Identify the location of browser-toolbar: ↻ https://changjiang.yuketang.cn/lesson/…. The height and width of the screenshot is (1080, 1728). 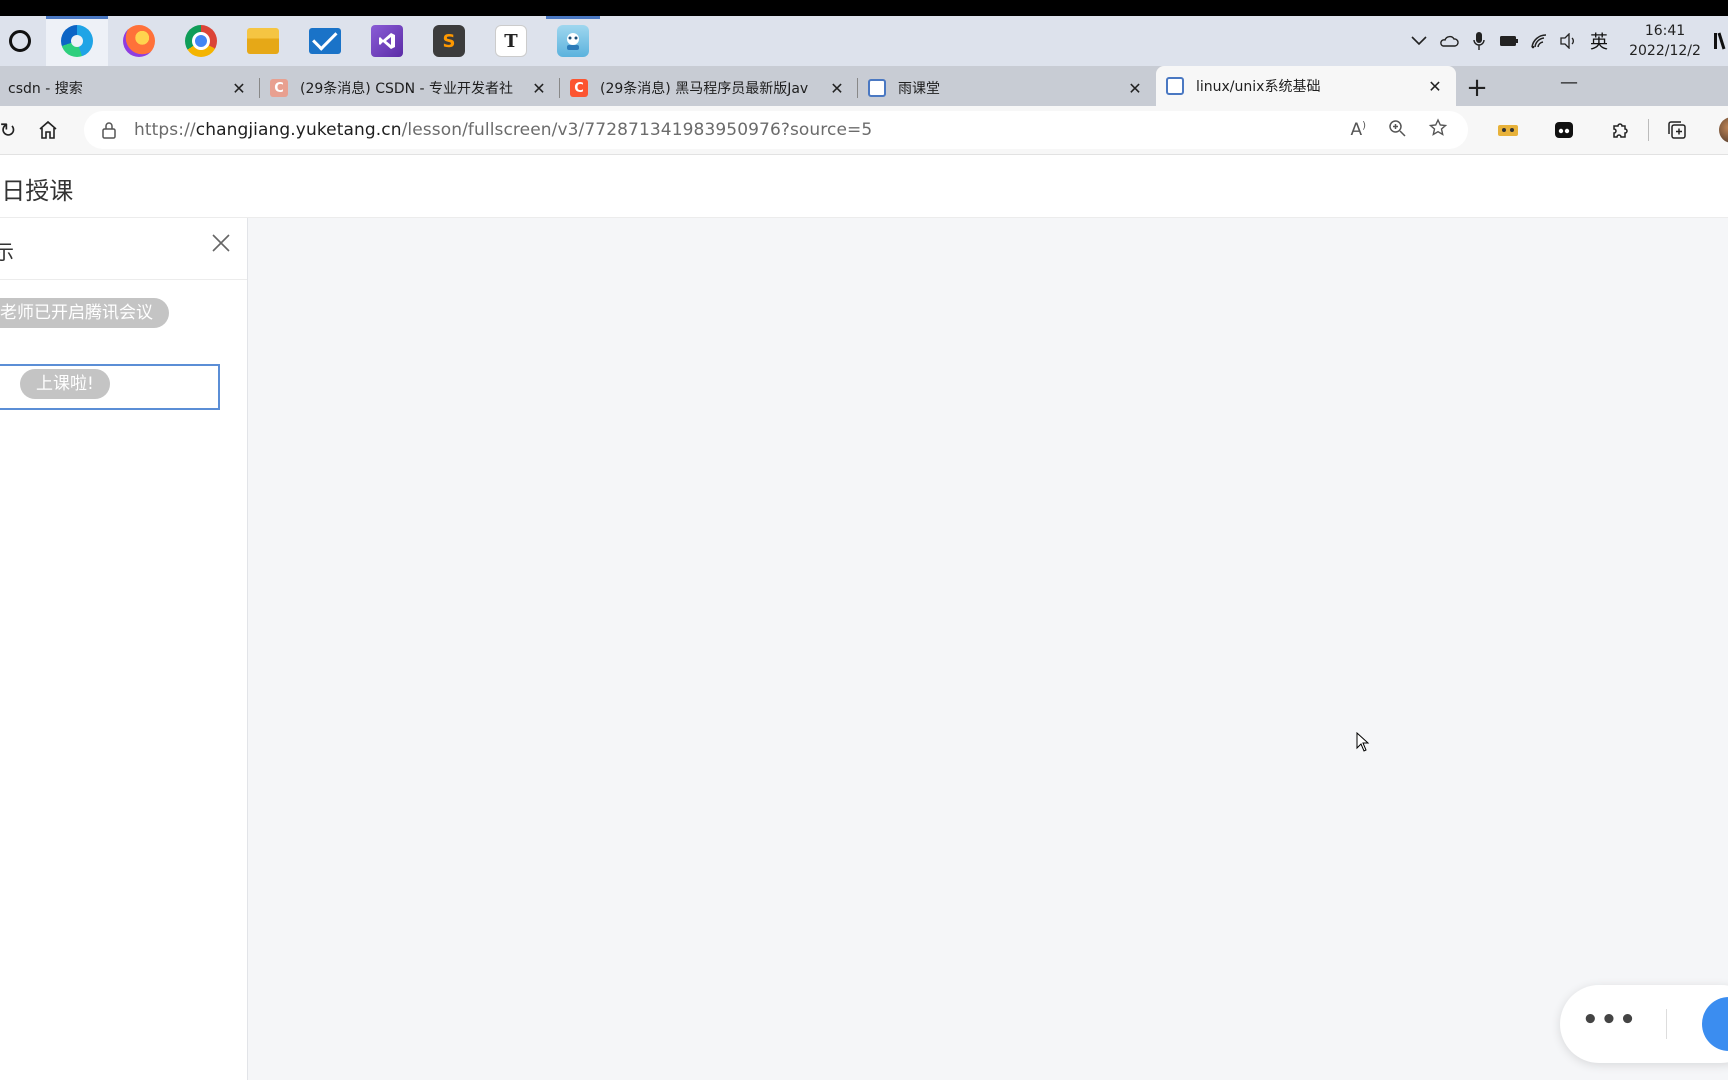
(864, 130).